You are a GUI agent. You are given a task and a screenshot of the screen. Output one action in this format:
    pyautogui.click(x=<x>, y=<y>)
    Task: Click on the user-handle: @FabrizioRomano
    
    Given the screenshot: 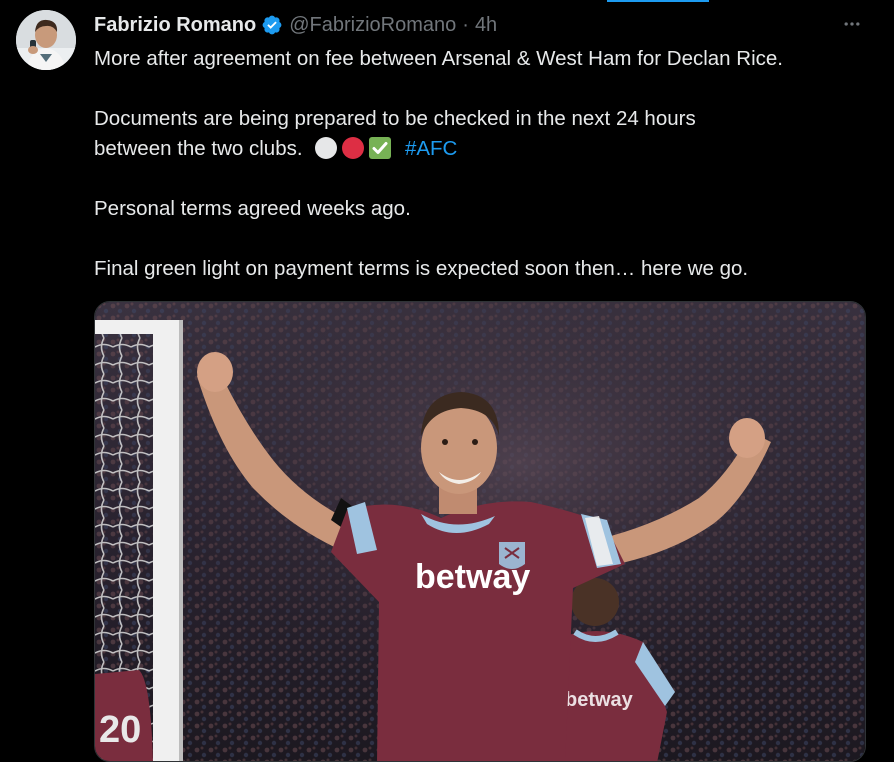 What is the action you would take?
    pyautogui.click(x=372, y=25)
    